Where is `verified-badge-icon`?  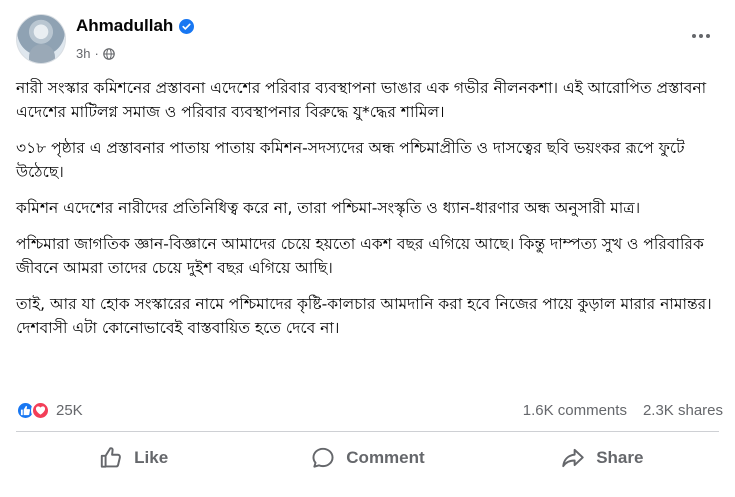
verified-badge-icon is located at coordinates (187, 26).